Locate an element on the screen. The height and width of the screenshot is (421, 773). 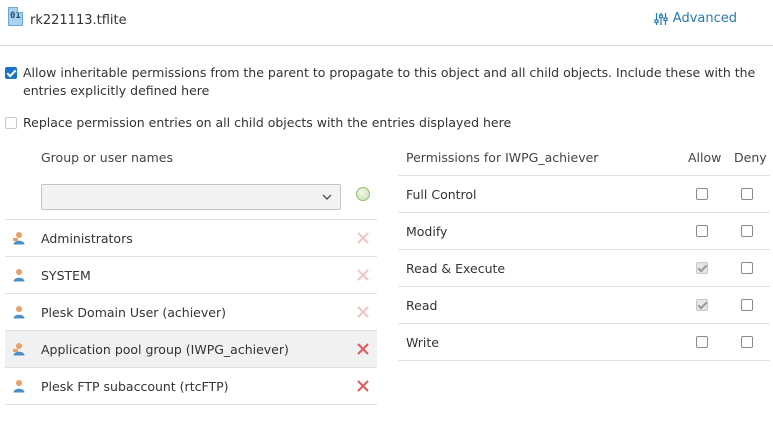
user-select is located at coordinates (191, 197).